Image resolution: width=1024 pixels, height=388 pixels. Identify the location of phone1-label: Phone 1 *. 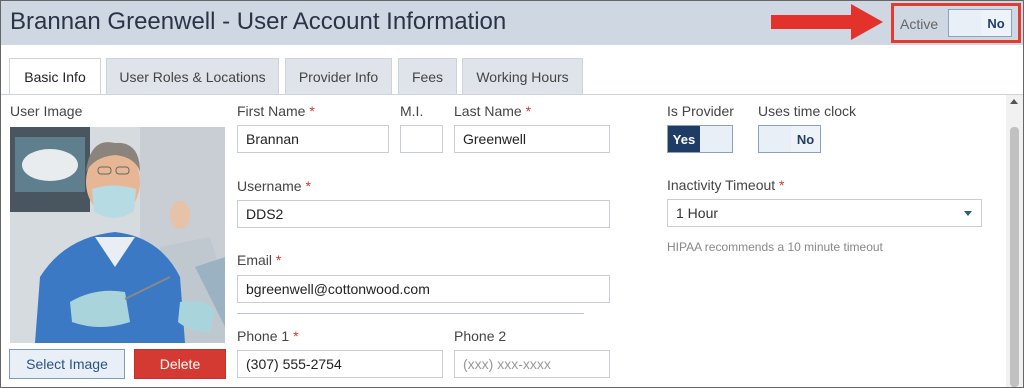
(268, 336).